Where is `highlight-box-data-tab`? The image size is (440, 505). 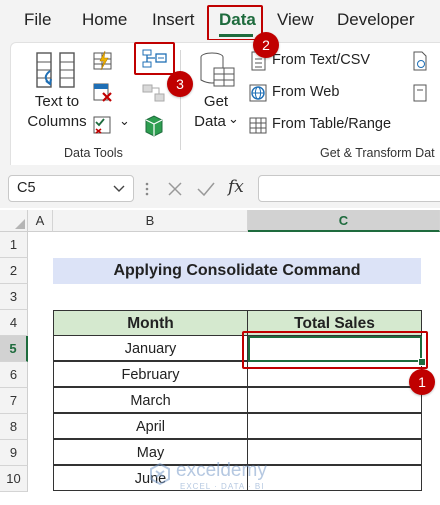
highlight-box-data-tab is located at coordinates (235, 23).